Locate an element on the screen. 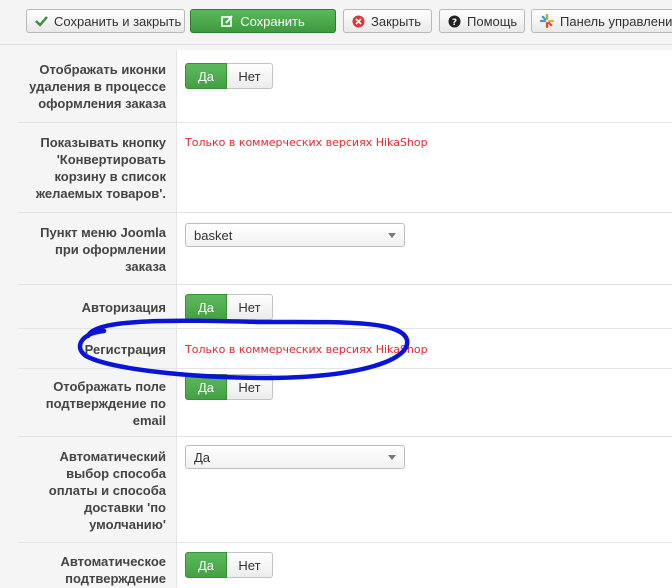 The width and height of the screenshot is (672, 588). help-button: ? Помощь is located at coordinates (482, 21).